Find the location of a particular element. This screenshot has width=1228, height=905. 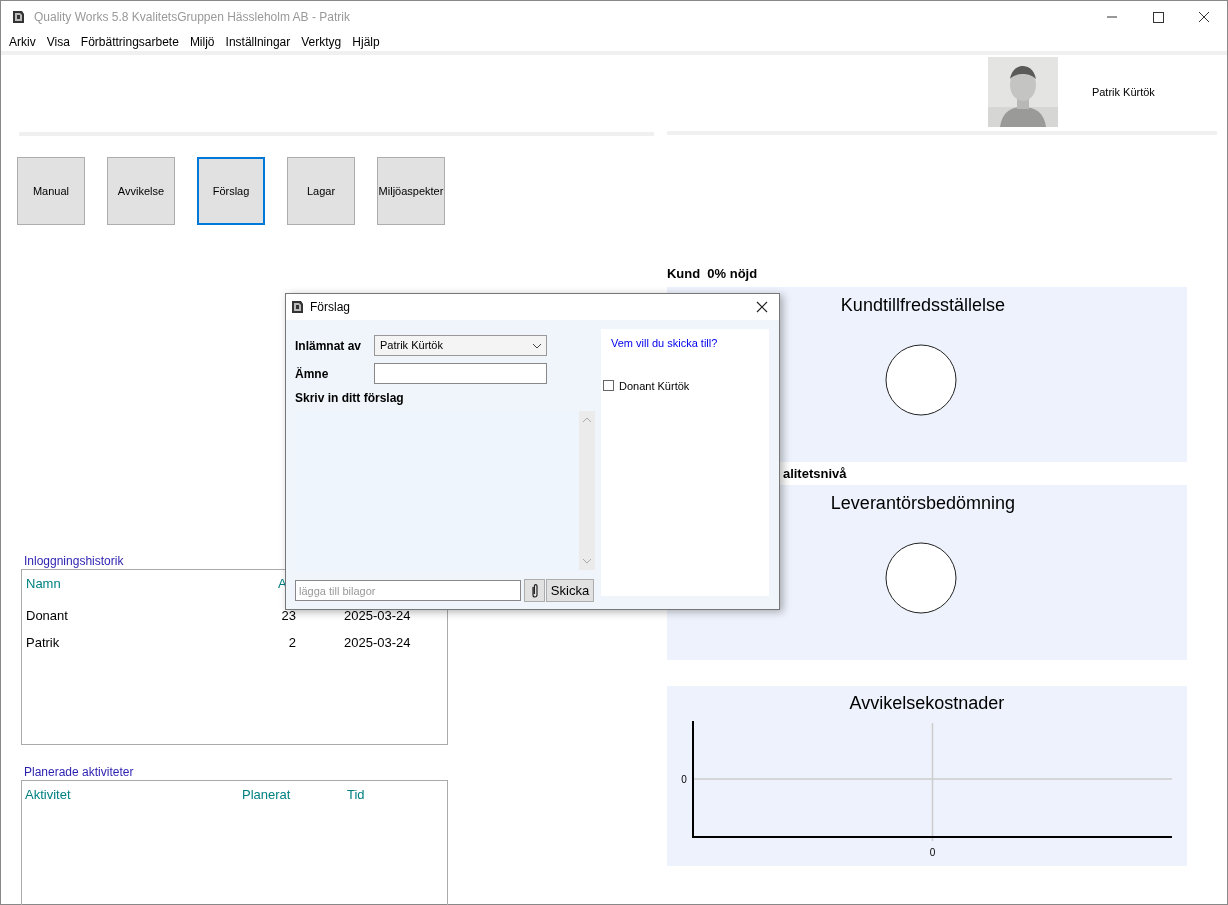

menu-item: Arkiv is located at coordinates (22, 41).